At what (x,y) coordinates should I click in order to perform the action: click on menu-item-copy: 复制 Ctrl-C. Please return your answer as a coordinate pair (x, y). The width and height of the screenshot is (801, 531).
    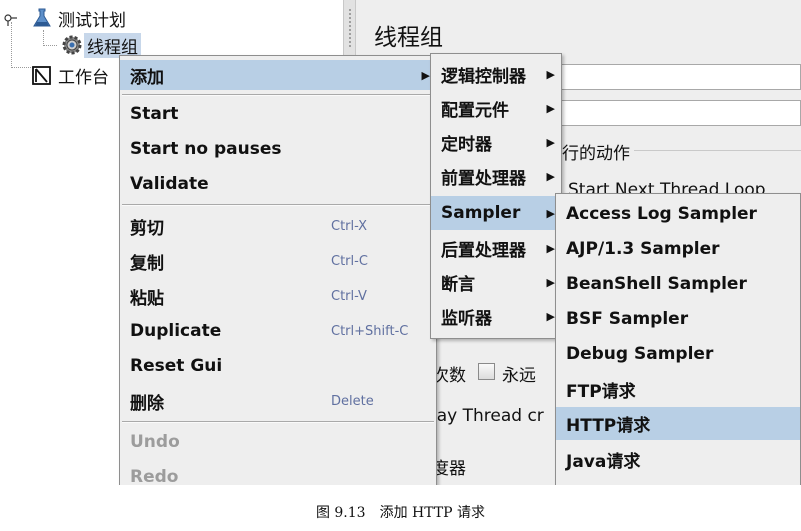
    Looking at the image, I should click on (278, 261).